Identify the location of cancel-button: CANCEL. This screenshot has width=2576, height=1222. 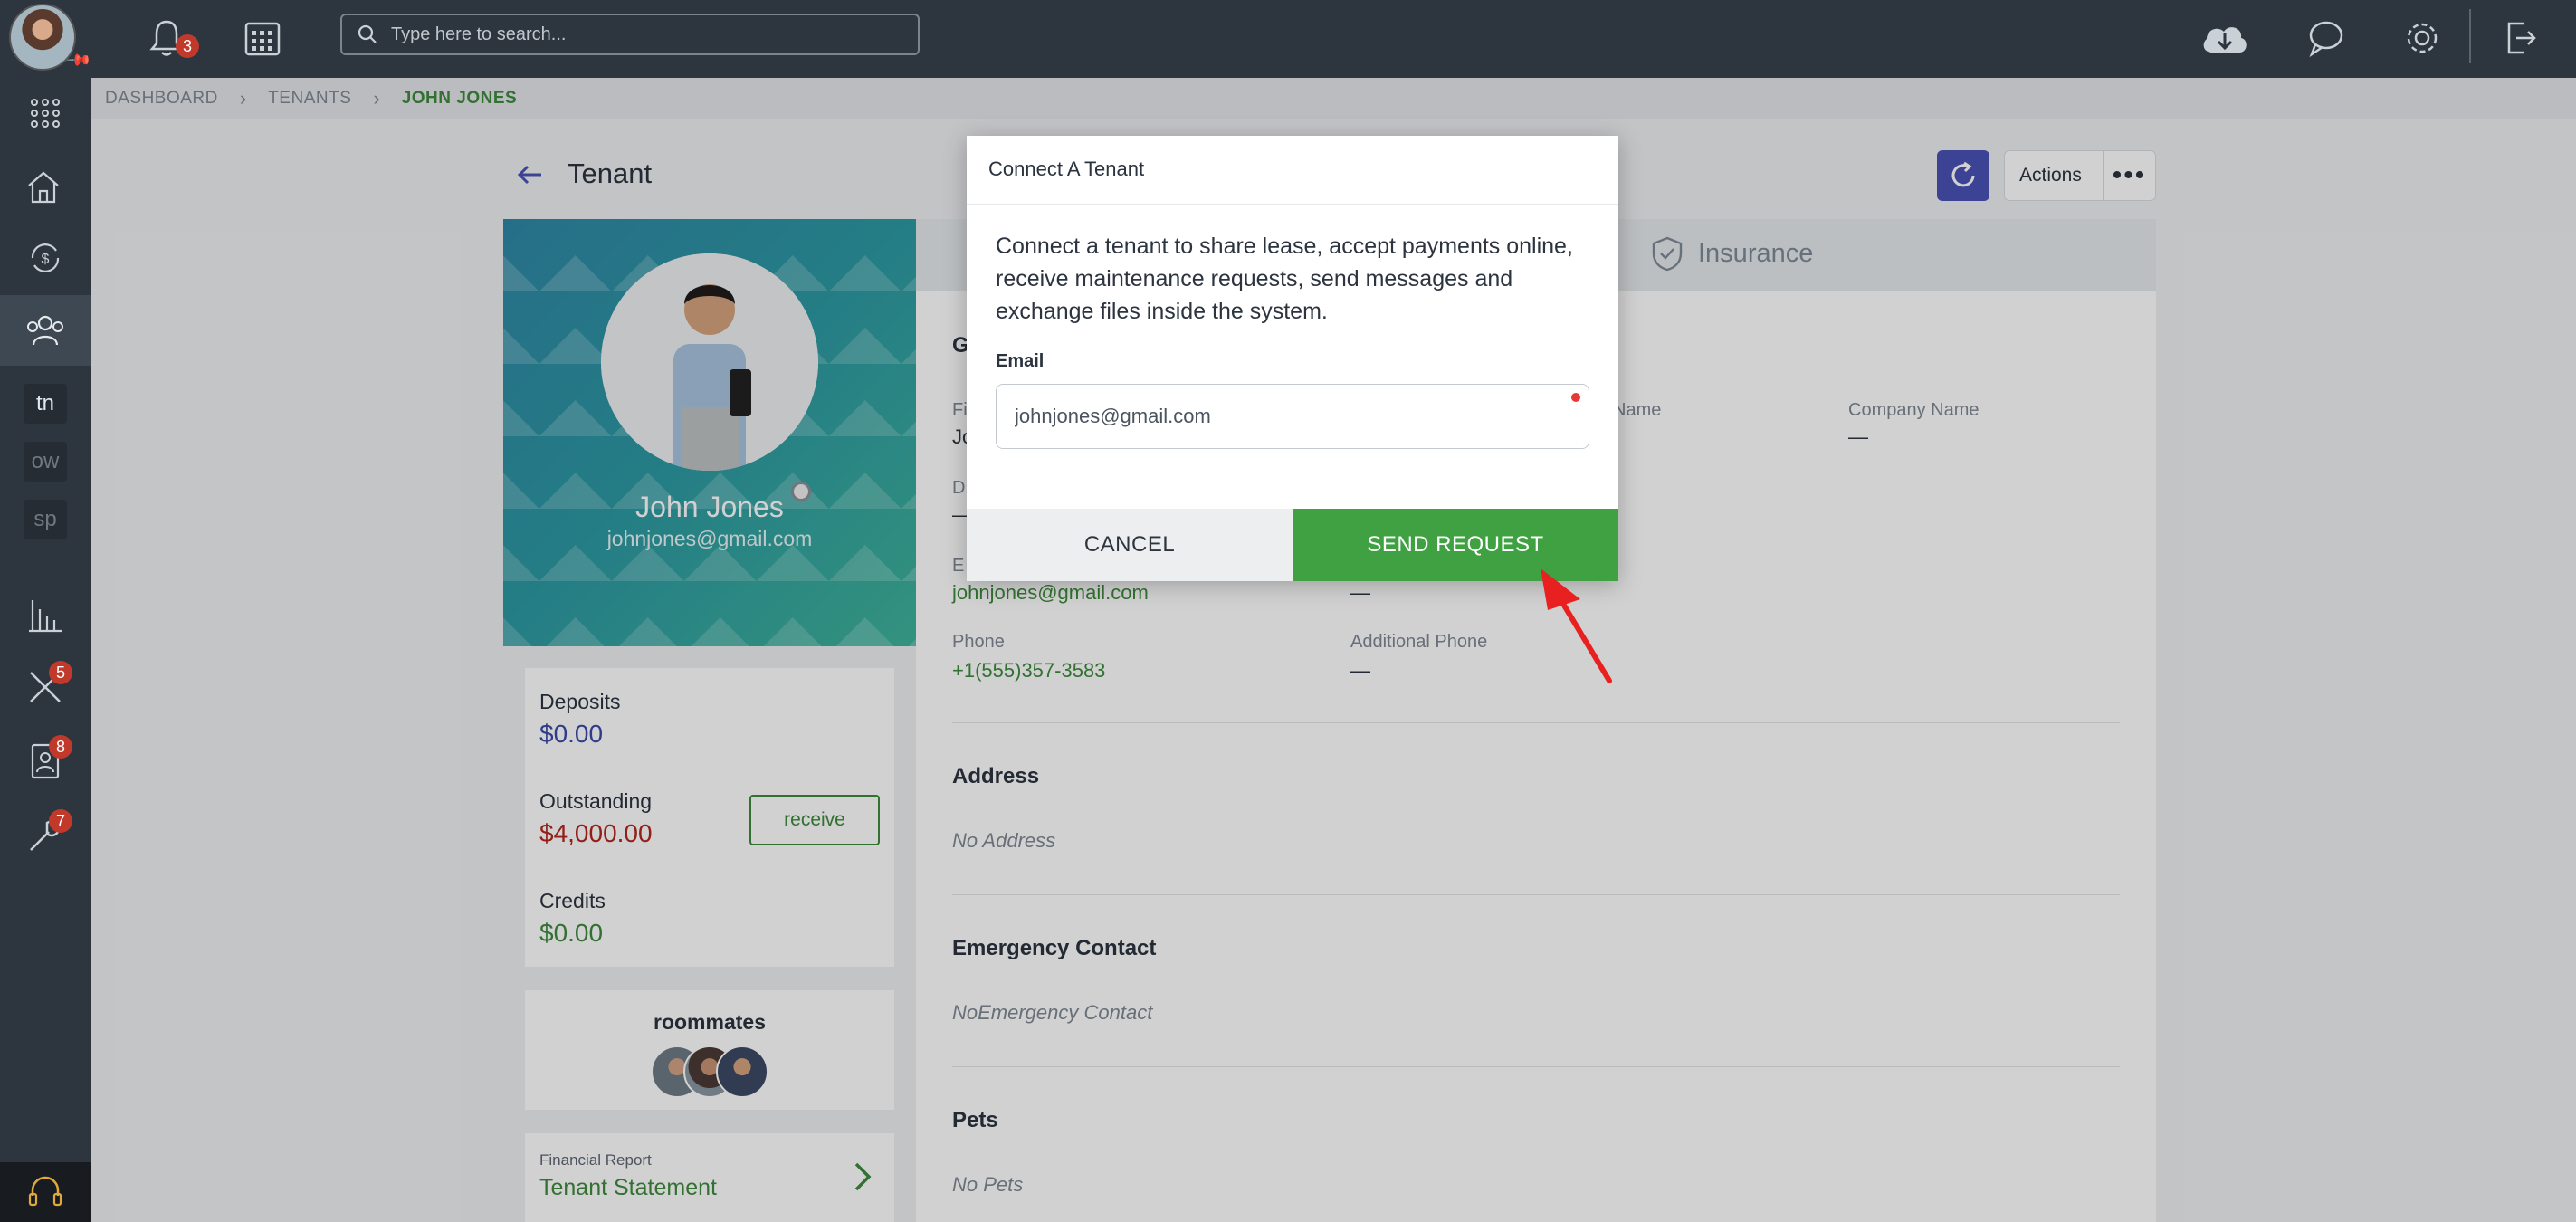
(1130, 545).